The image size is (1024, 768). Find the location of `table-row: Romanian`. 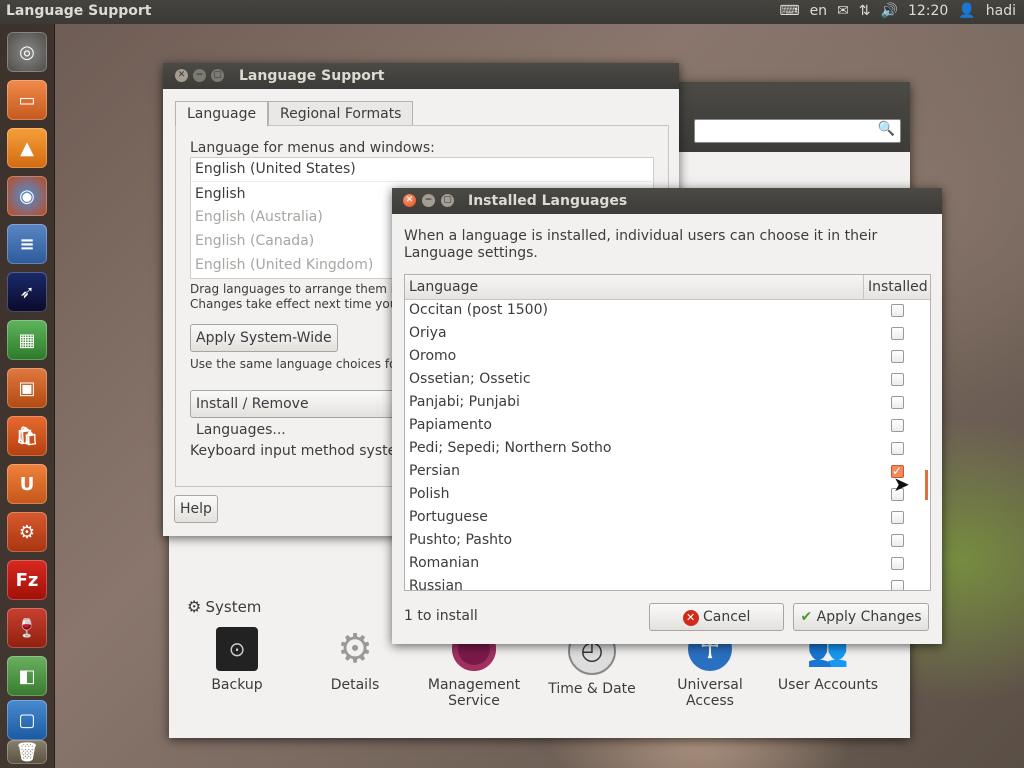

table-row: Romanian is located at coordinates (667, 563).